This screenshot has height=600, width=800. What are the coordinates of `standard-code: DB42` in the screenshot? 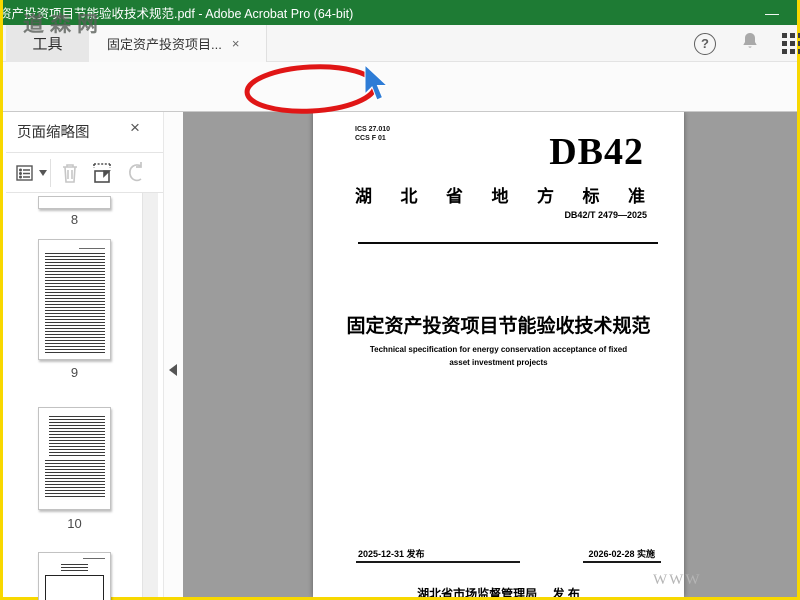 It's located at (596, 152).